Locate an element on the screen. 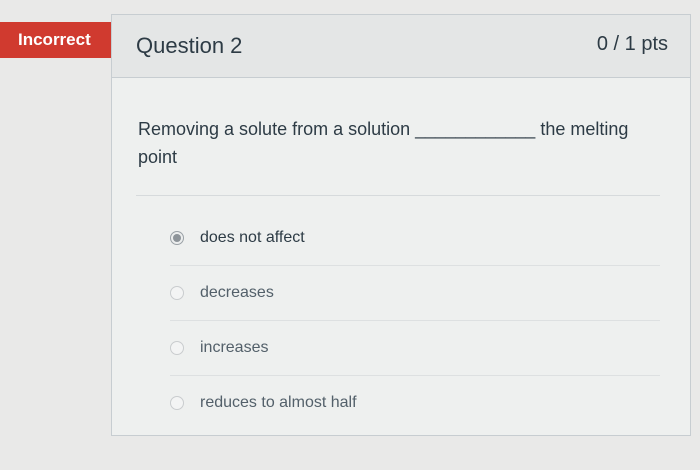 Image resolution: width=700 pixels, height=470 pixels. answer-option: decreases is located at coordinates (415, 293).